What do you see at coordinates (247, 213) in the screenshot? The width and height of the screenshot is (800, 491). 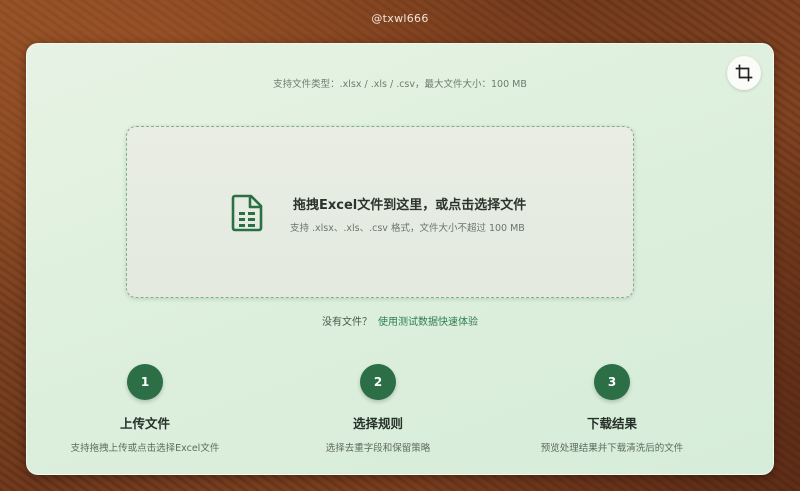 I see `file-spreadsheet-icon` at bounding box center [247, 213].